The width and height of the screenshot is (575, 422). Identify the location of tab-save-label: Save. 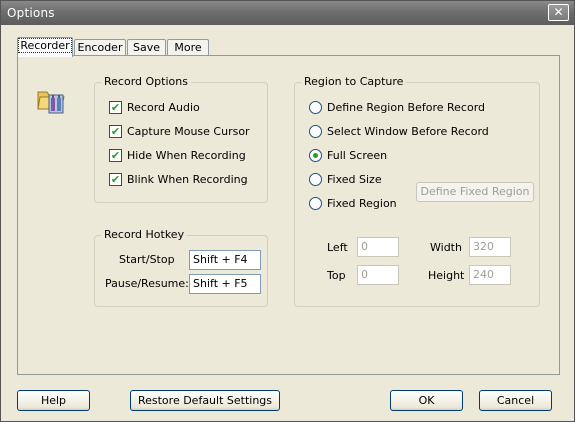
(146, 47).